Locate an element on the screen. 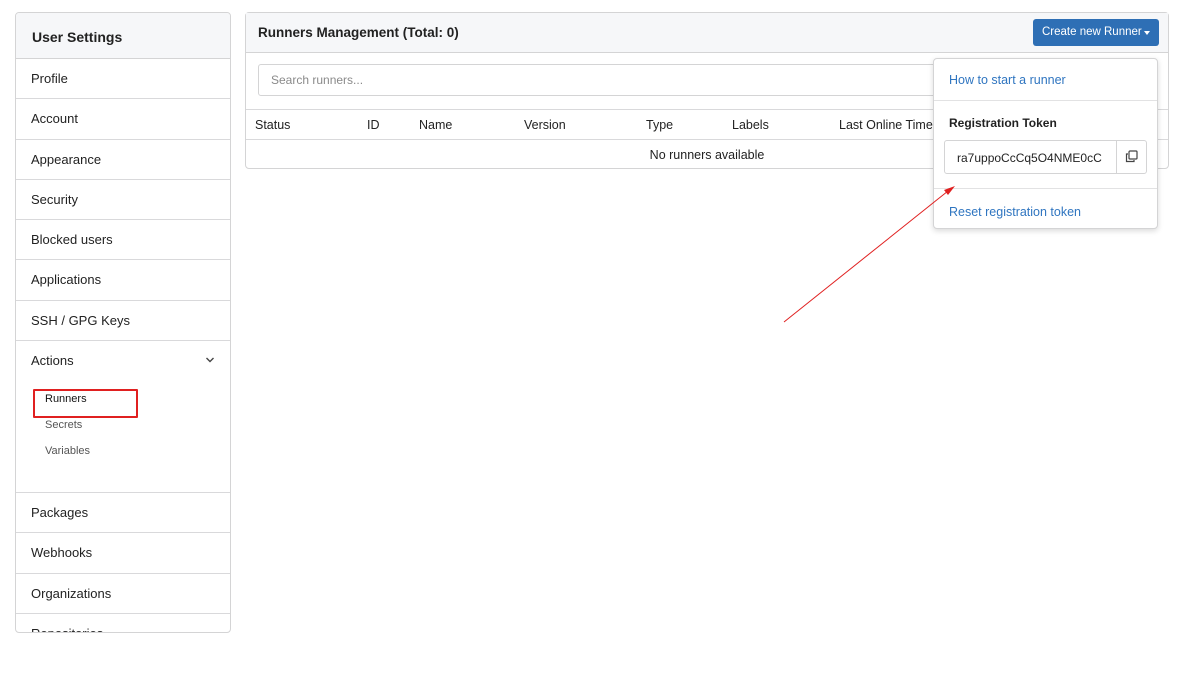 Image resolution: width=1203 pixels, height=678 pixels. search-input is located at coordinates (603, 80).